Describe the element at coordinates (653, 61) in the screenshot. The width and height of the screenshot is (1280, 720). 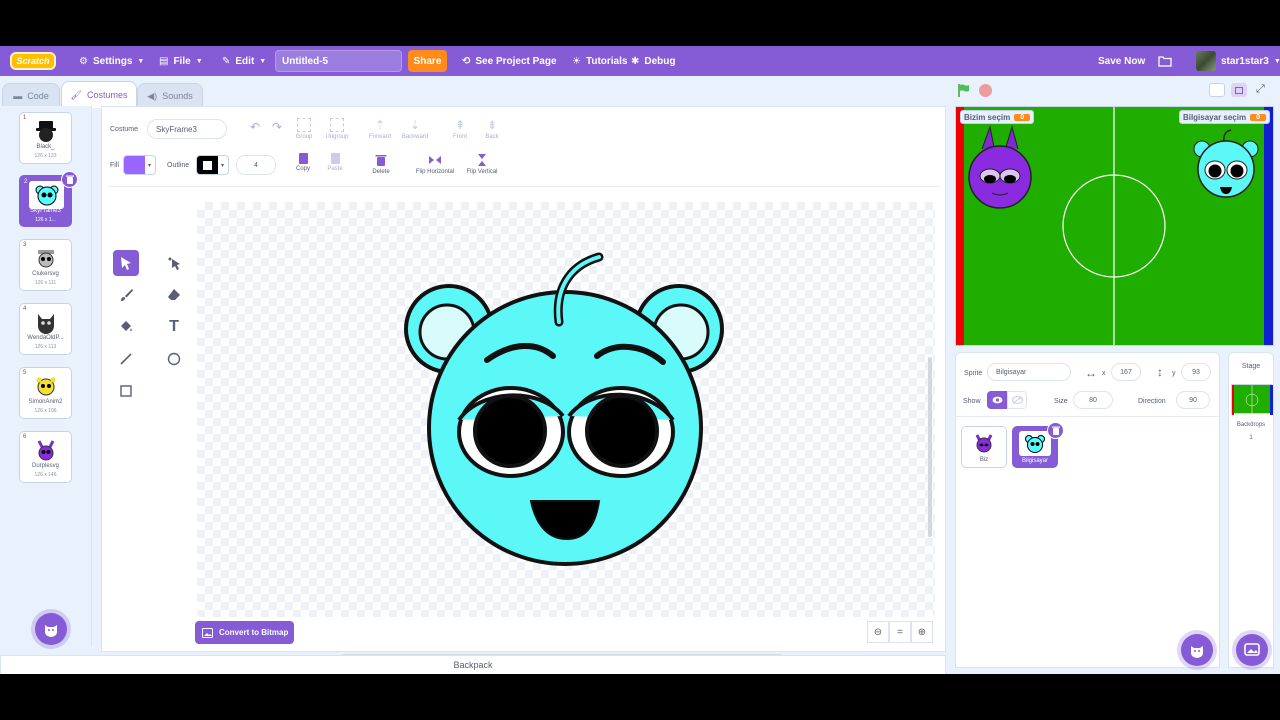
I see `debug-button: ✱ Debug` at that location.